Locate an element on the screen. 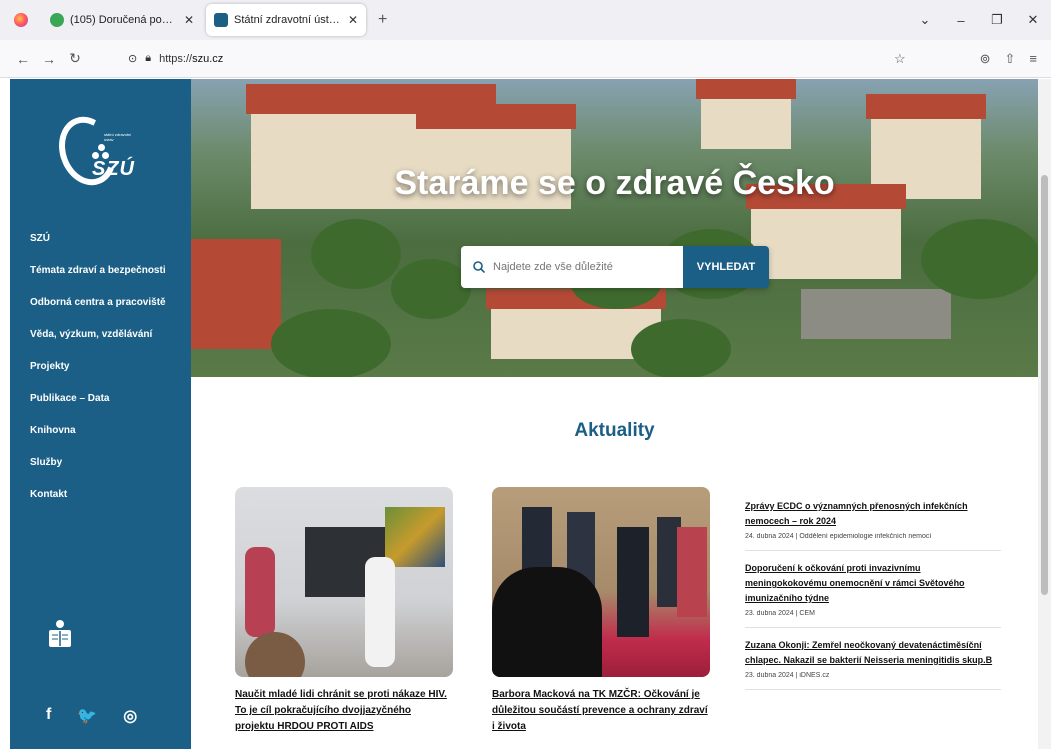 This screenshot has width=1051, height=749. bookmark-star-icon: ☆ is located at coordinates (900, 59).